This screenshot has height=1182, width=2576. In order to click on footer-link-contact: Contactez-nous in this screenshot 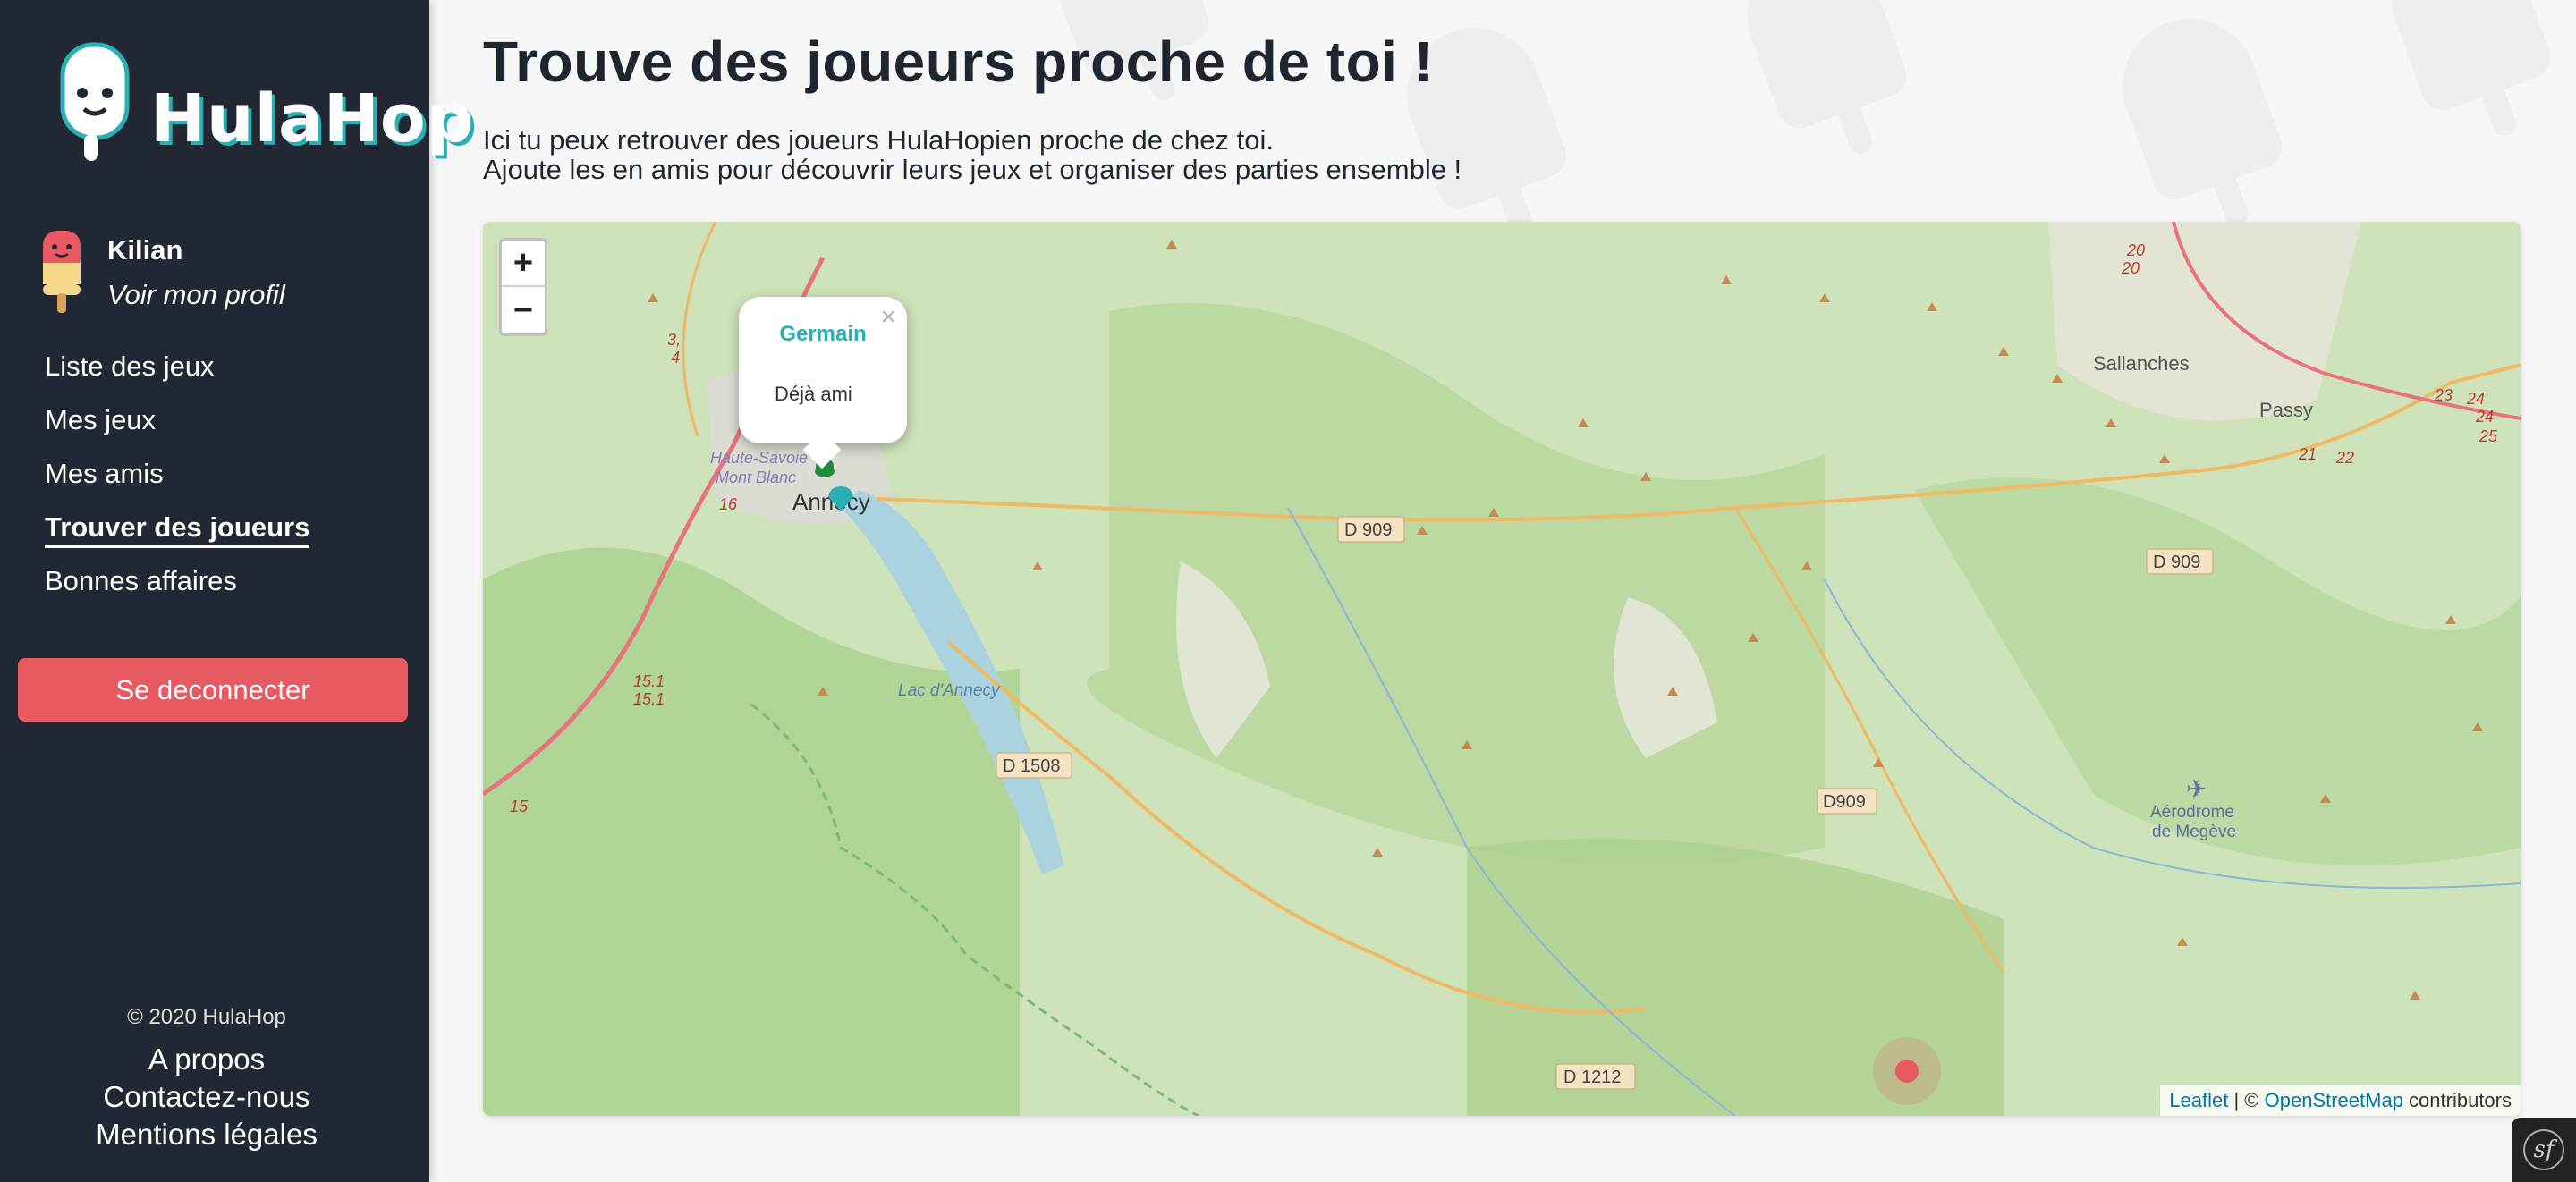, I will do `click(206, 1097)`.